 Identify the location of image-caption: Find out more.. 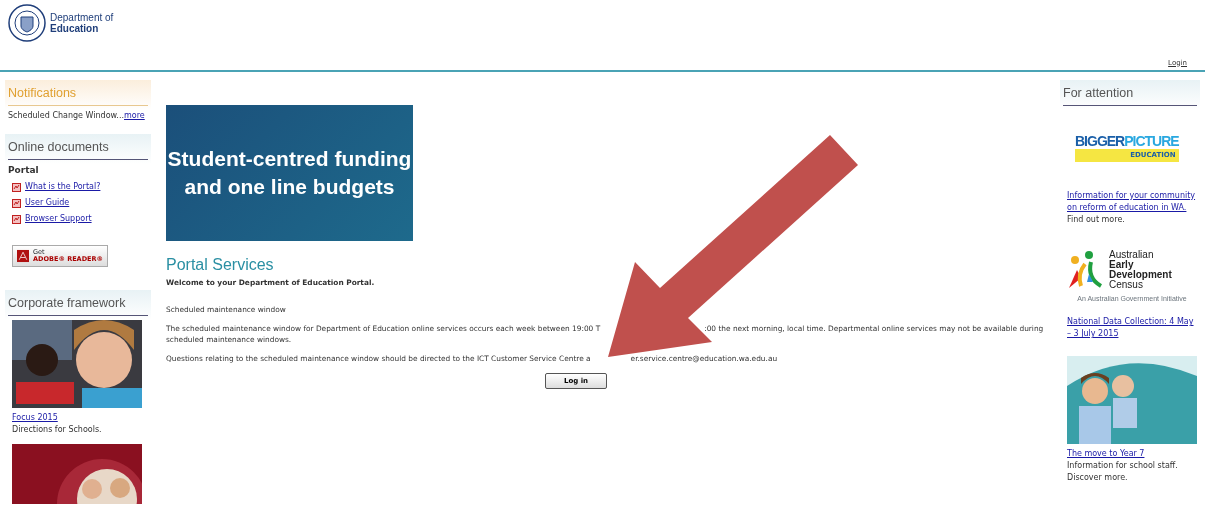
(1096, 219).